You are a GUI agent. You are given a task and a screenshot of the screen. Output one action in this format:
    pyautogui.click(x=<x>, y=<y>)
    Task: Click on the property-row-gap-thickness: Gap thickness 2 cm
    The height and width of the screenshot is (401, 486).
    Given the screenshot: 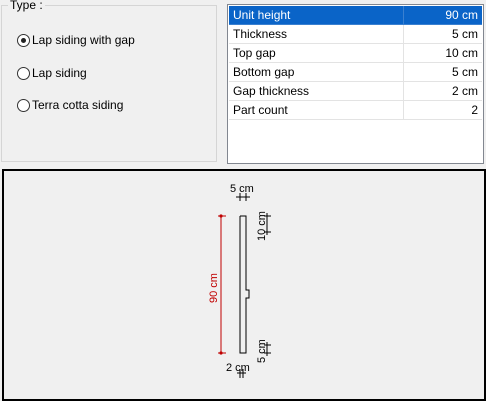 What is the action you would take?
    pyautogui.click(x=355, y=91)
    